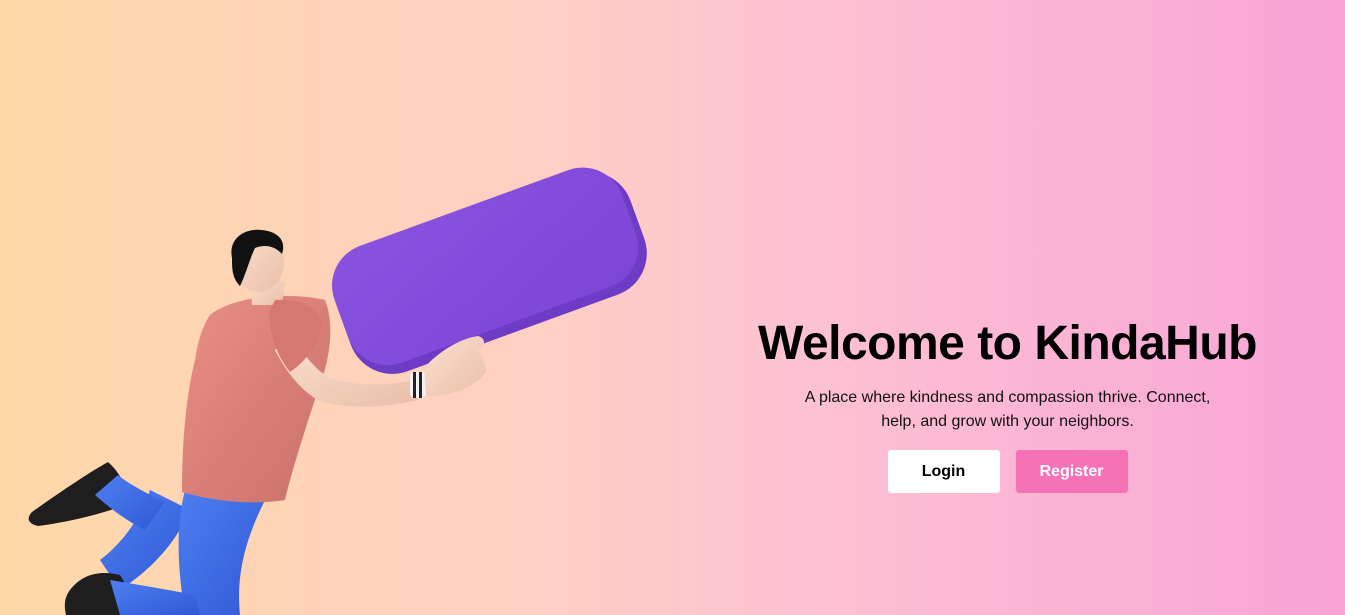  What do you see at coordinates (1007, 471) in the screenshot?
I see `hero-actions: Login Register` at bounding box center [1007, 471].